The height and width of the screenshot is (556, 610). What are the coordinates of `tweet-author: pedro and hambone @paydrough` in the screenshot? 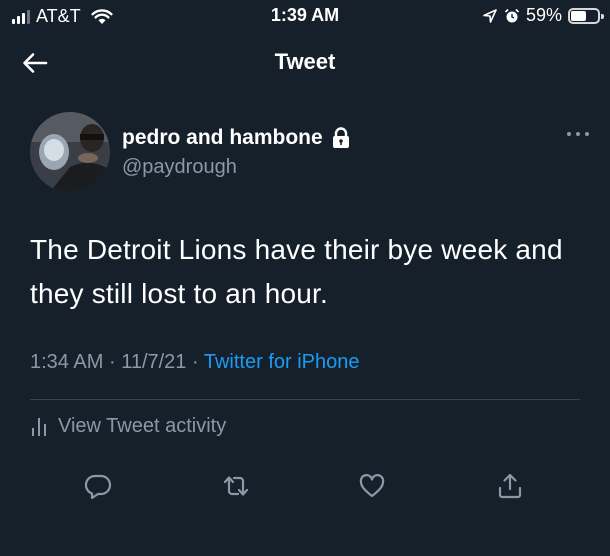 It's located at (320, 154).